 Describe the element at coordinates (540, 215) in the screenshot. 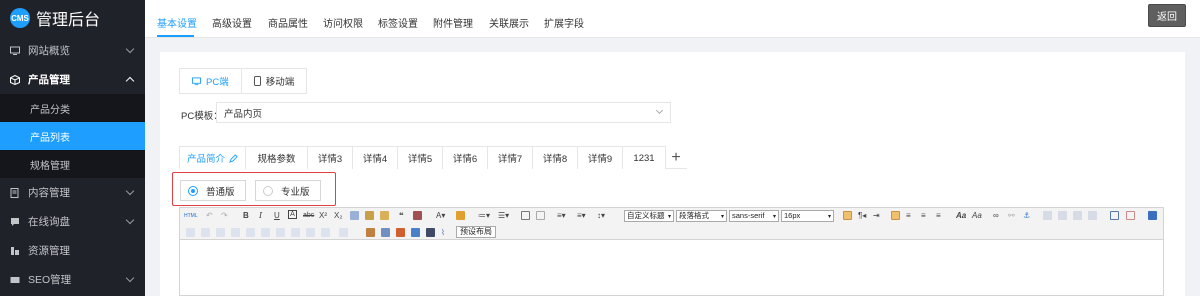

I see `clear-doc-icon` at that location.